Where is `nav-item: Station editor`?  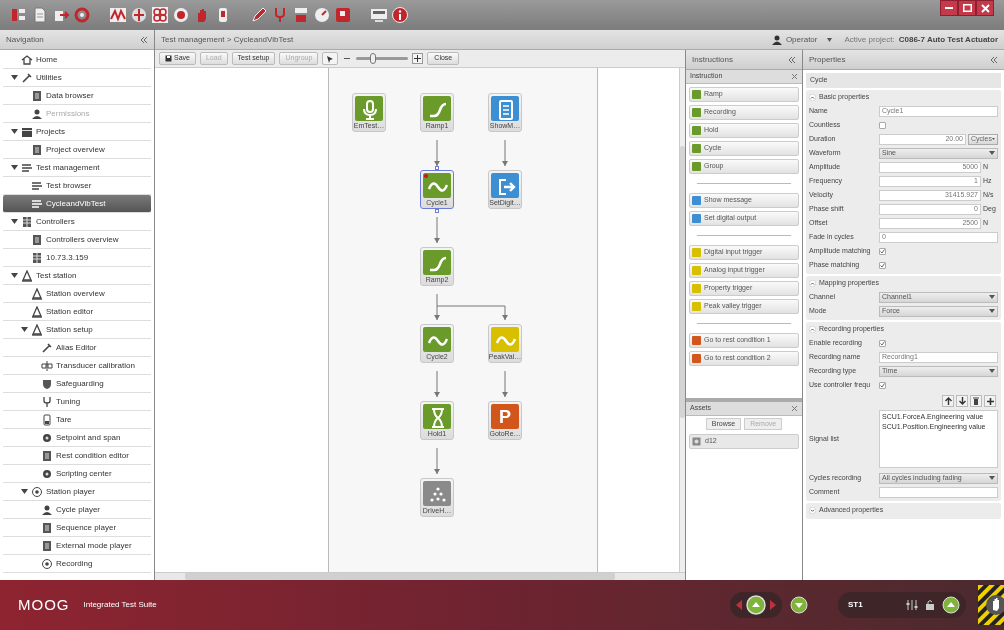
nav-item: Station editor is located at coordinates (77, 312).